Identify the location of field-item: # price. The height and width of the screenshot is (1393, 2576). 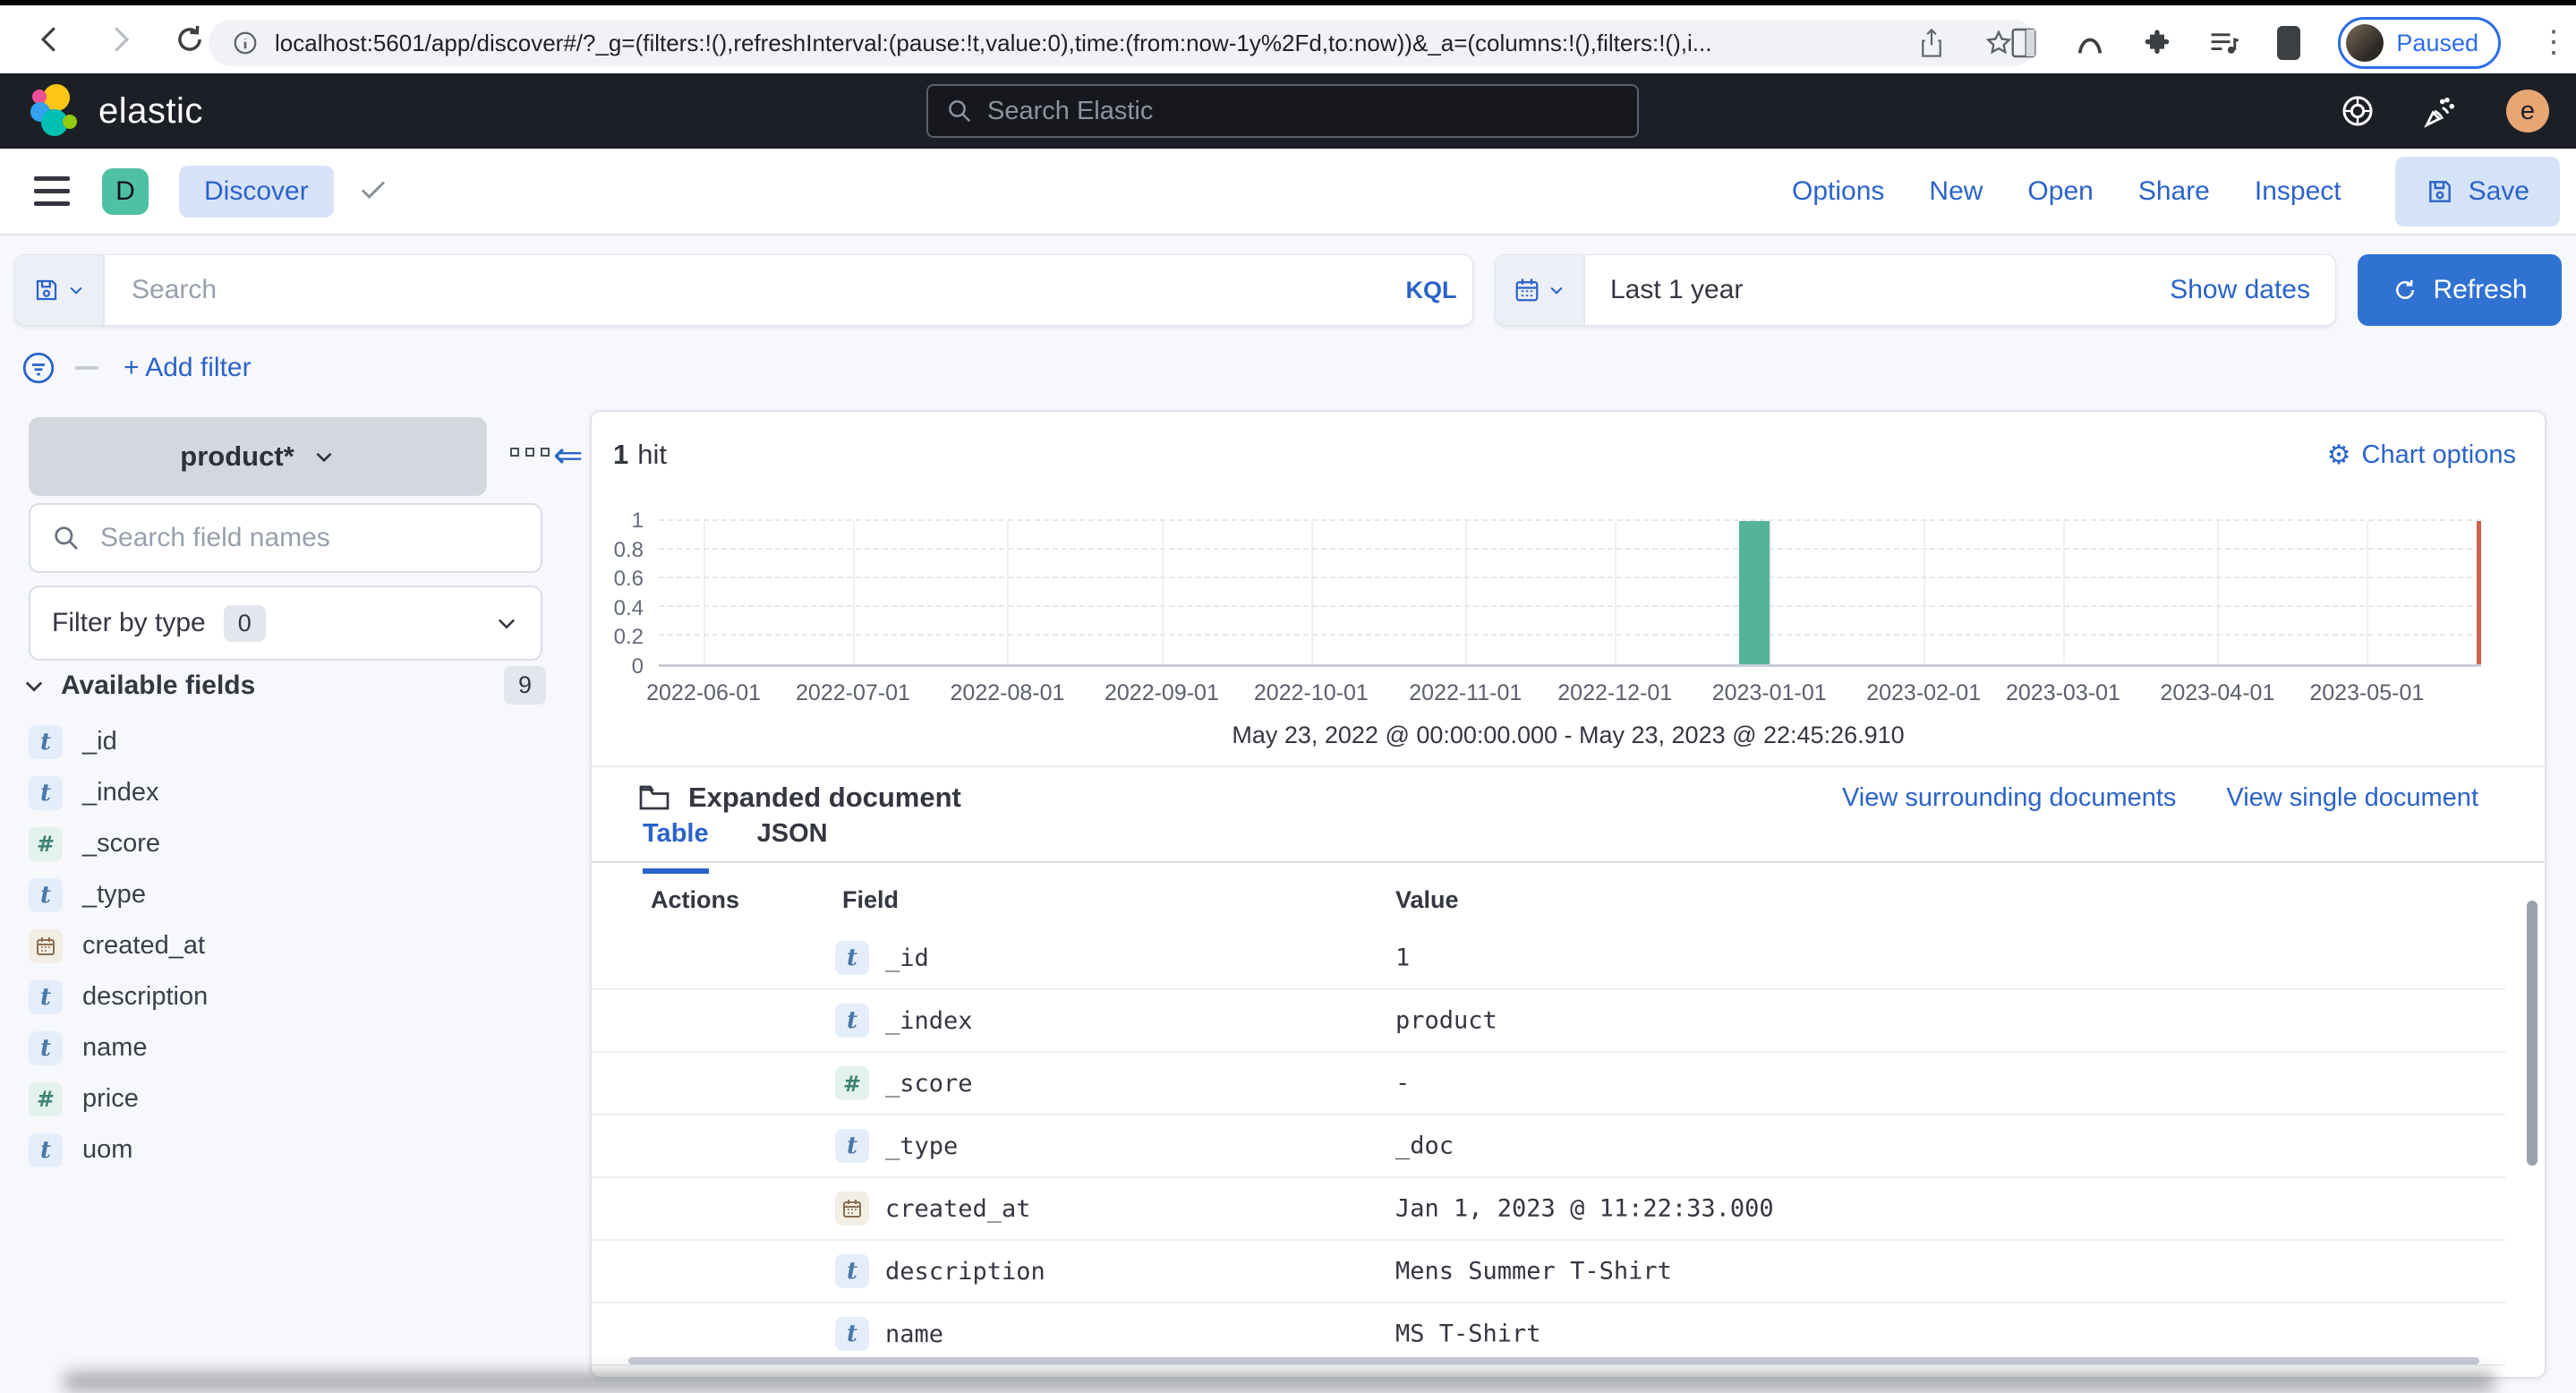
(293, 1098).